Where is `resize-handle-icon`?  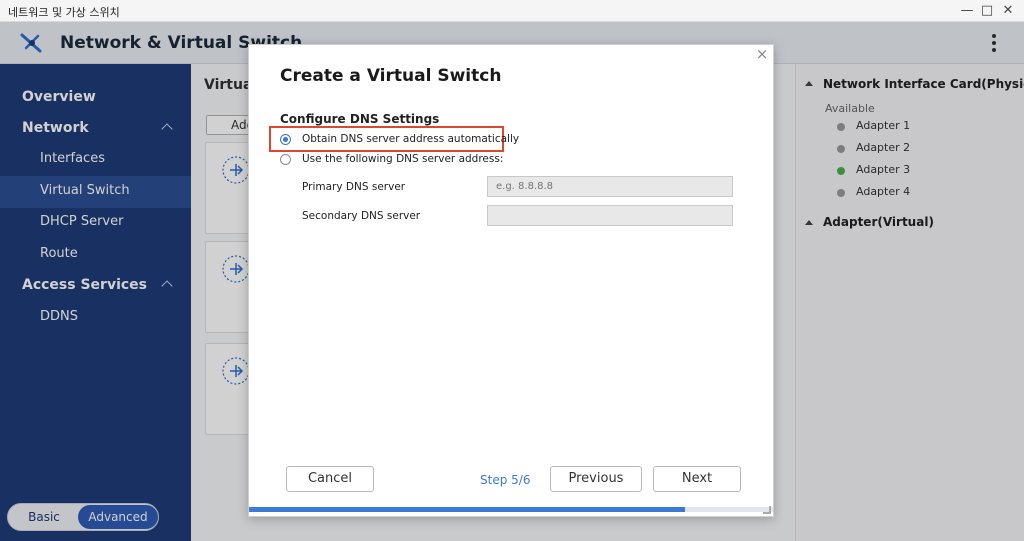 resize-handle-icon is located at coordinates (767, 510).